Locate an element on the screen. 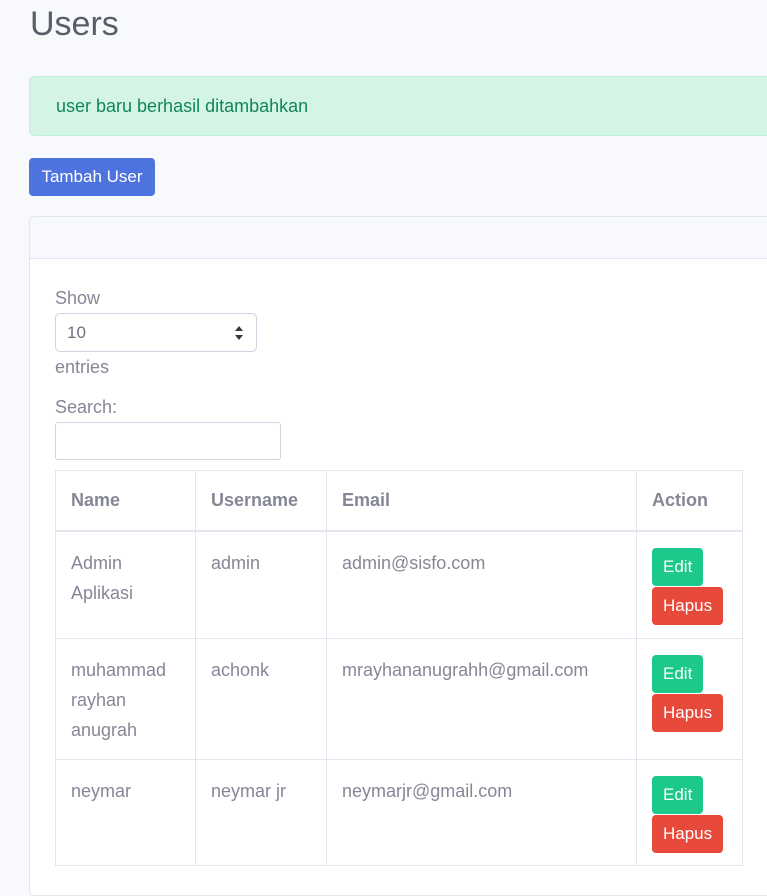 The width and height of the screenshot is (767, 896). search-label: Search: is located at coordinates (86, 407).